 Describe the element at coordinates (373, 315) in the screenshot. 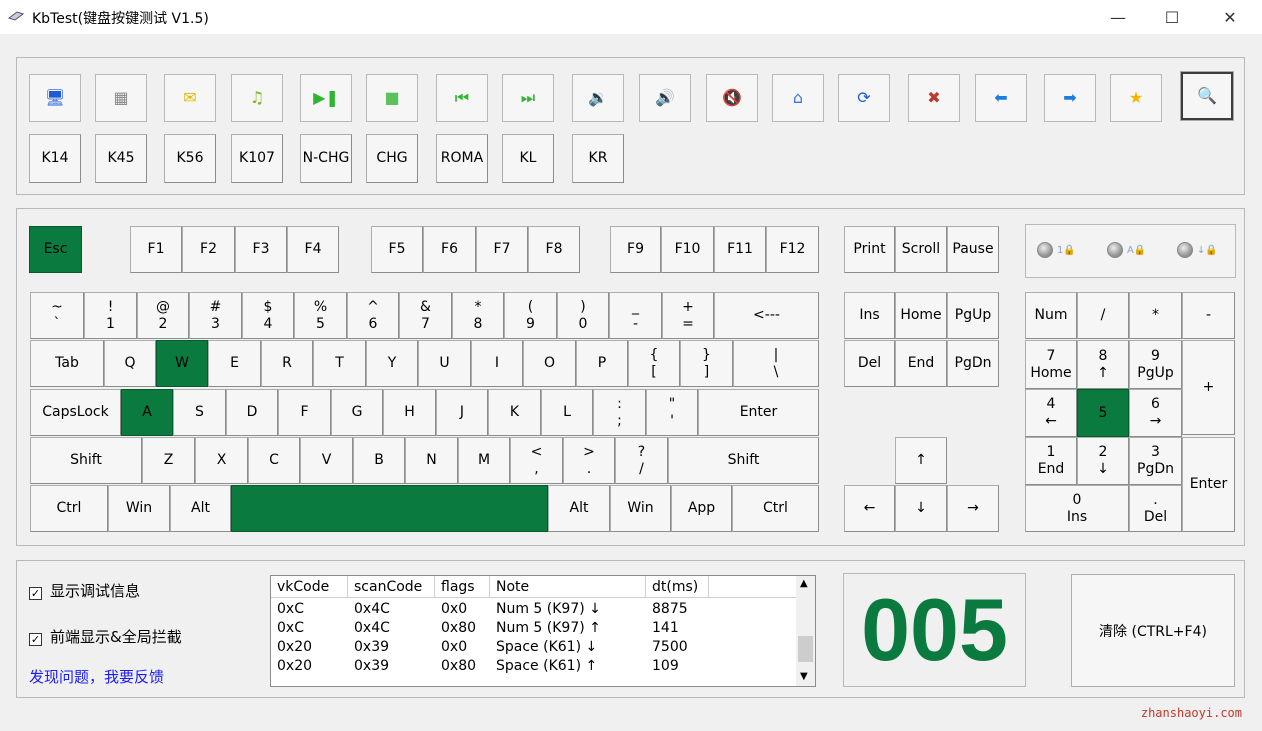

I see `key-d6: ^ 6` at that location.